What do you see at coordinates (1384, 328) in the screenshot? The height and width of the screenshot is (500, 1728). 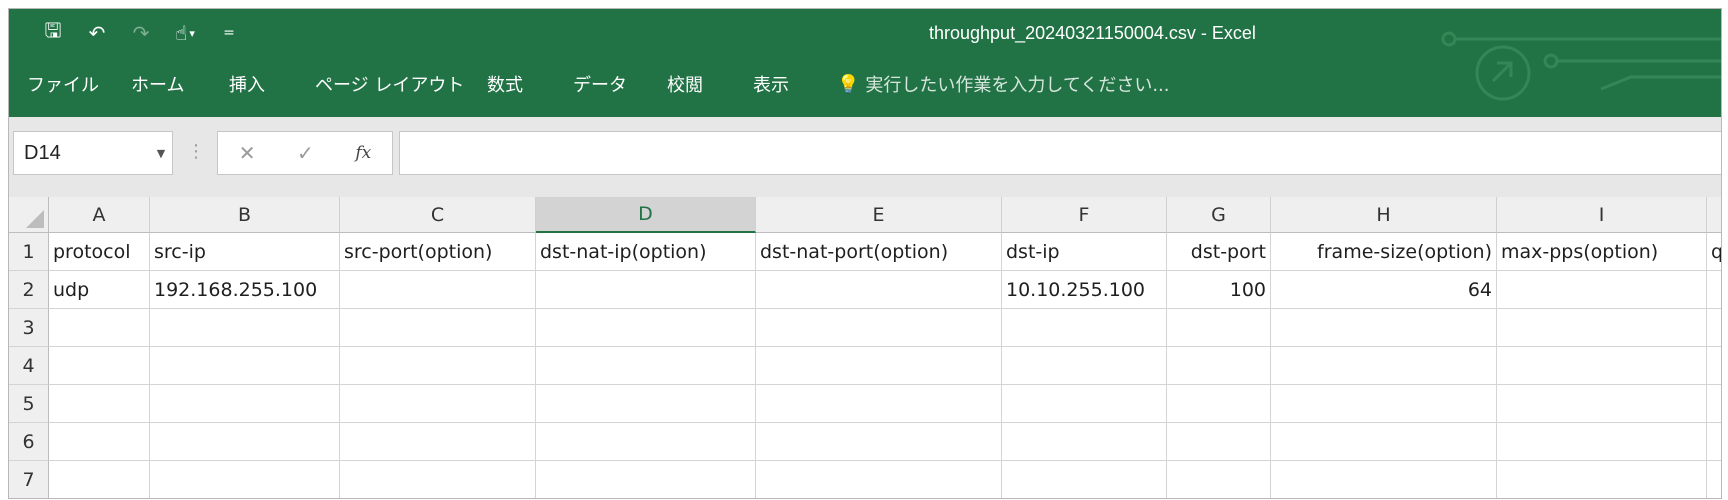 I see `cell-h3` at bounding box center [1384, 328].